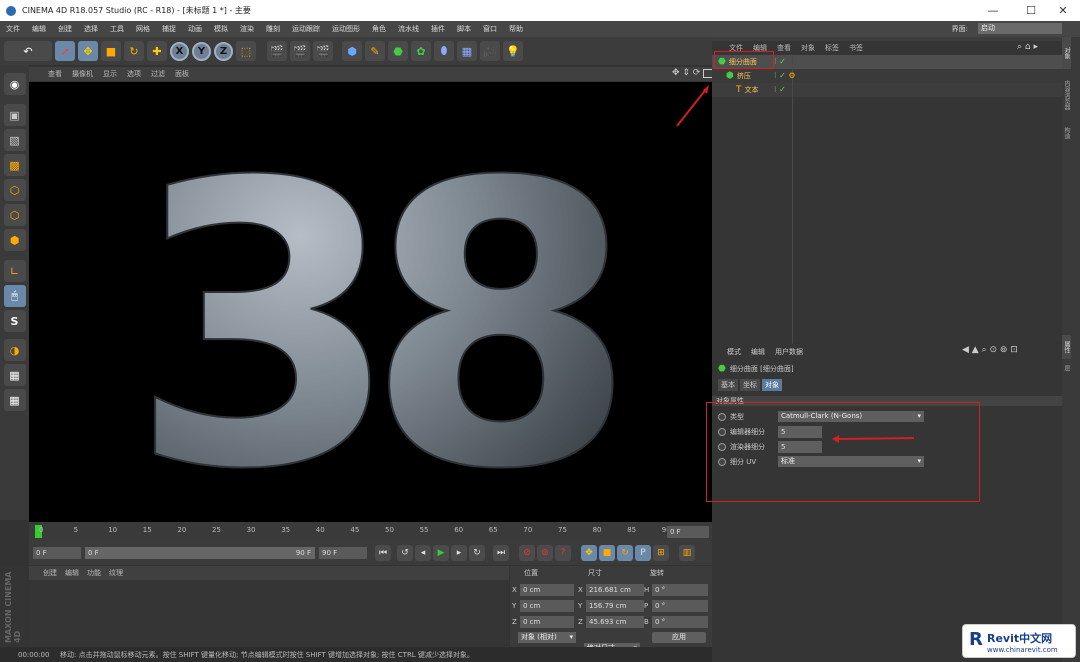  What do you see at coordinates (661, 553) in the screenshot?
I see `key-pla-button: ⊞` at bounding box center [661, 553].